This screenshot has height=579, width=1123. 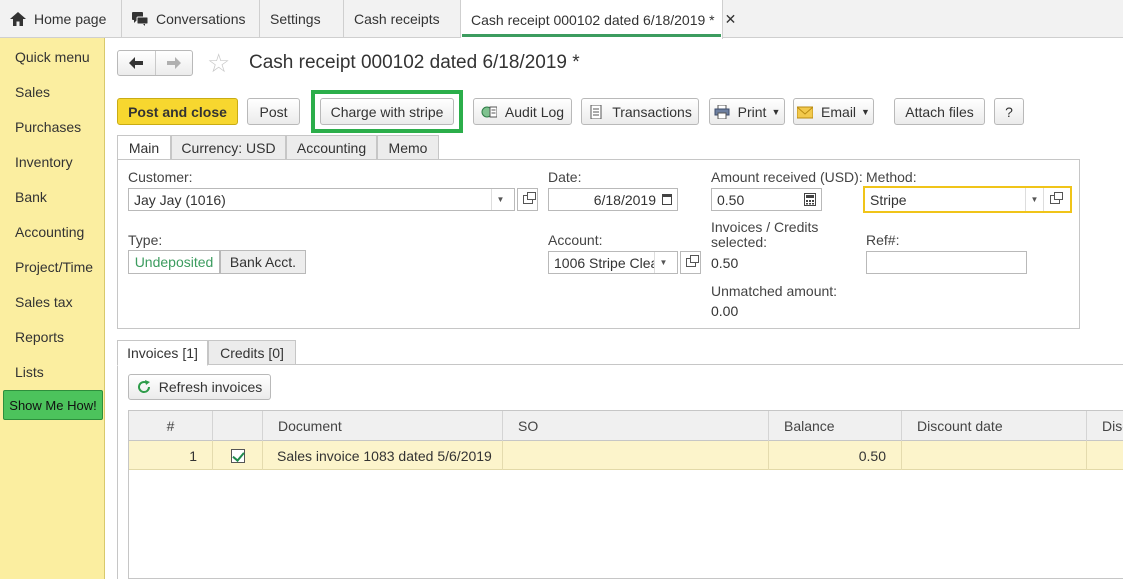 I want to click on audit-log-button: Audit Log, so click(x=522, y=111).